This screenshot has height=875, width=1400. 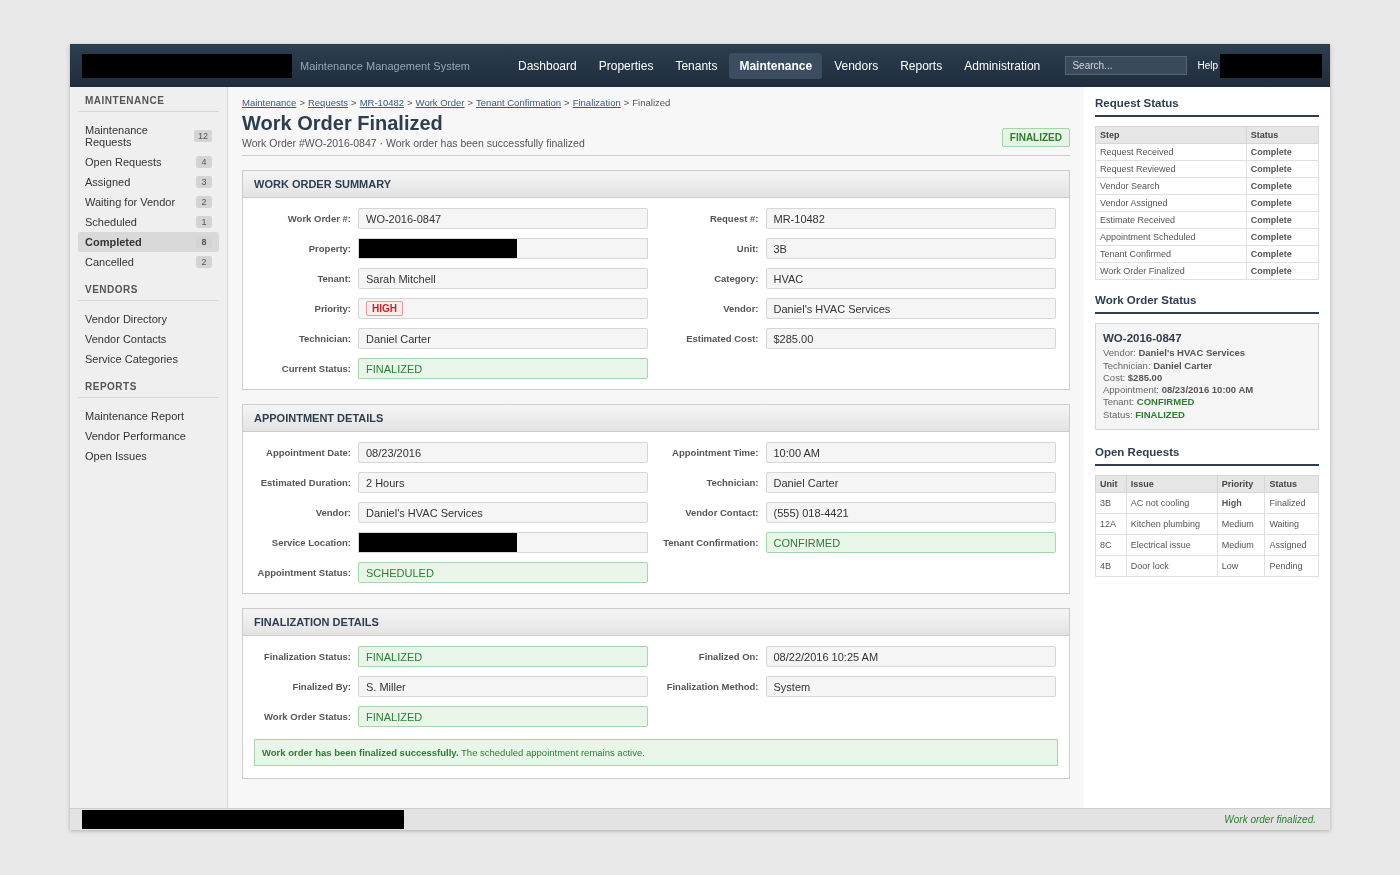 I want to click on sidebar-section-title: VENDORS, so click(x=148, y=292).